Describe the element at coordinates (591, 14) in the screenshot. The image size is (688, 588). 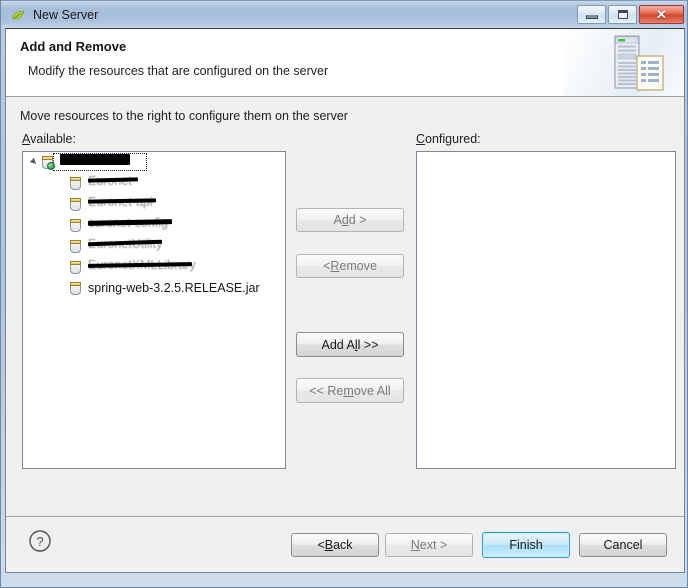
I see `minimize-button` at that location.